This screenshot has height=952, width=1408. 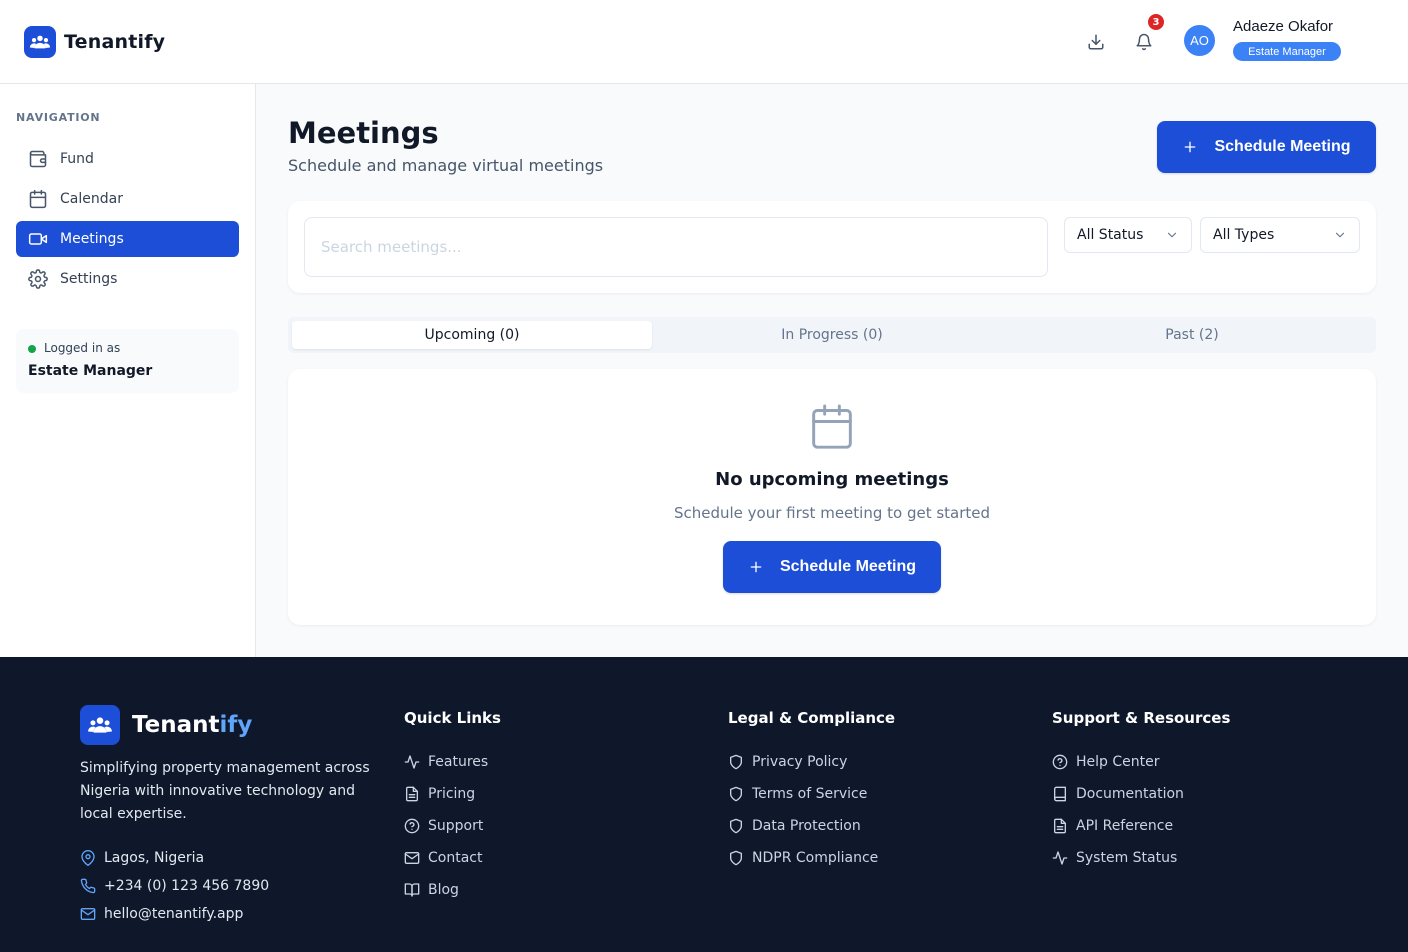 What do you see at coordinates (452, 718) in the screenshot?
I see `footer-col-title-quick-links: Quick Links` at bounding box center [452, 718].